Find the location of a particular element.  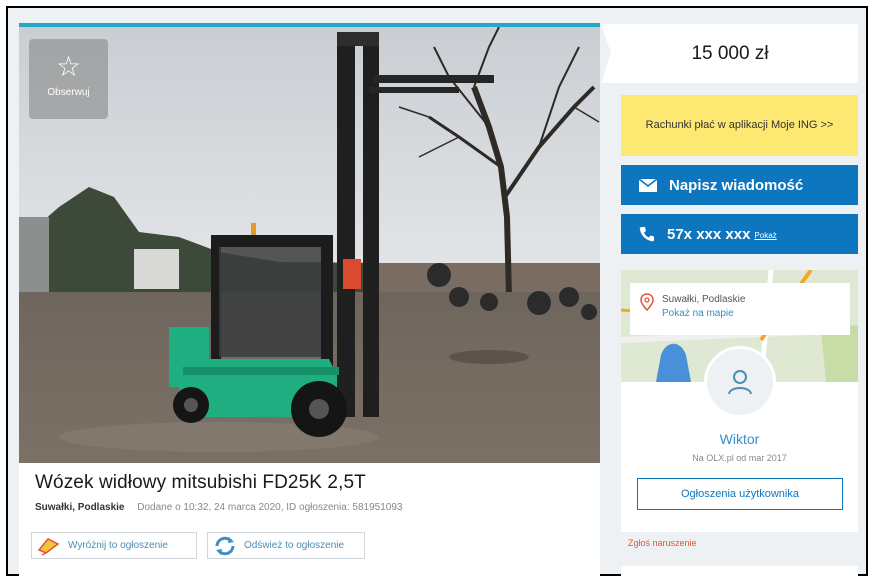

phone-number: 57x xxx xxx is located at coordinates (709, 234).